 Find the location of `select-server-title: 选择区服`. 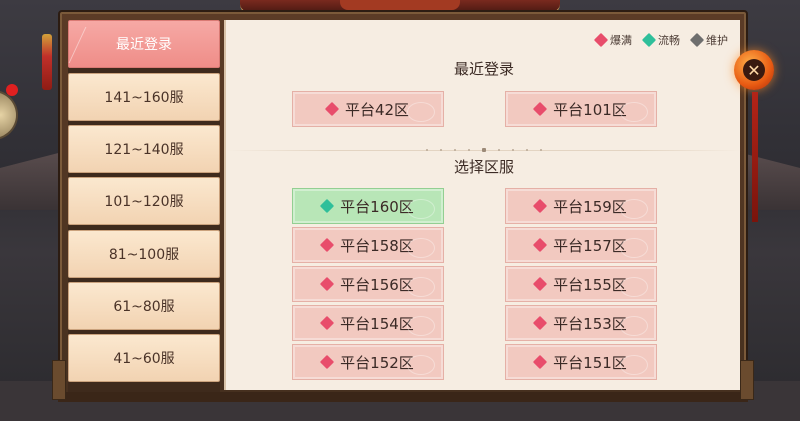

select-server-title: 选择区服 is located at coordinates (483, 167).